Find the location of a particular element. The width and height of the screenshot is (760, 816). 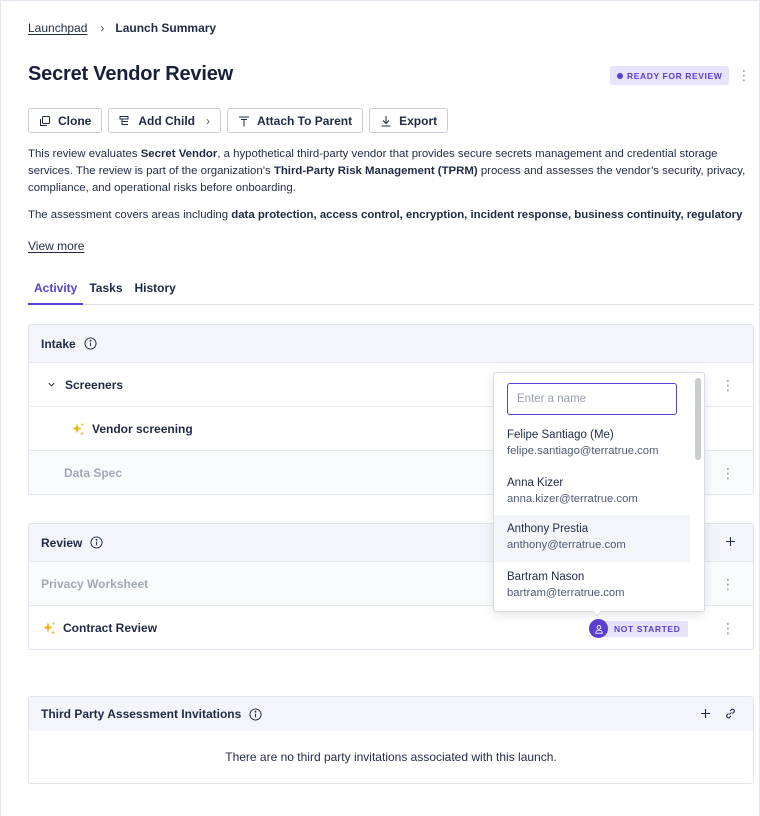

user-icon is located at coordinates (598, 629).